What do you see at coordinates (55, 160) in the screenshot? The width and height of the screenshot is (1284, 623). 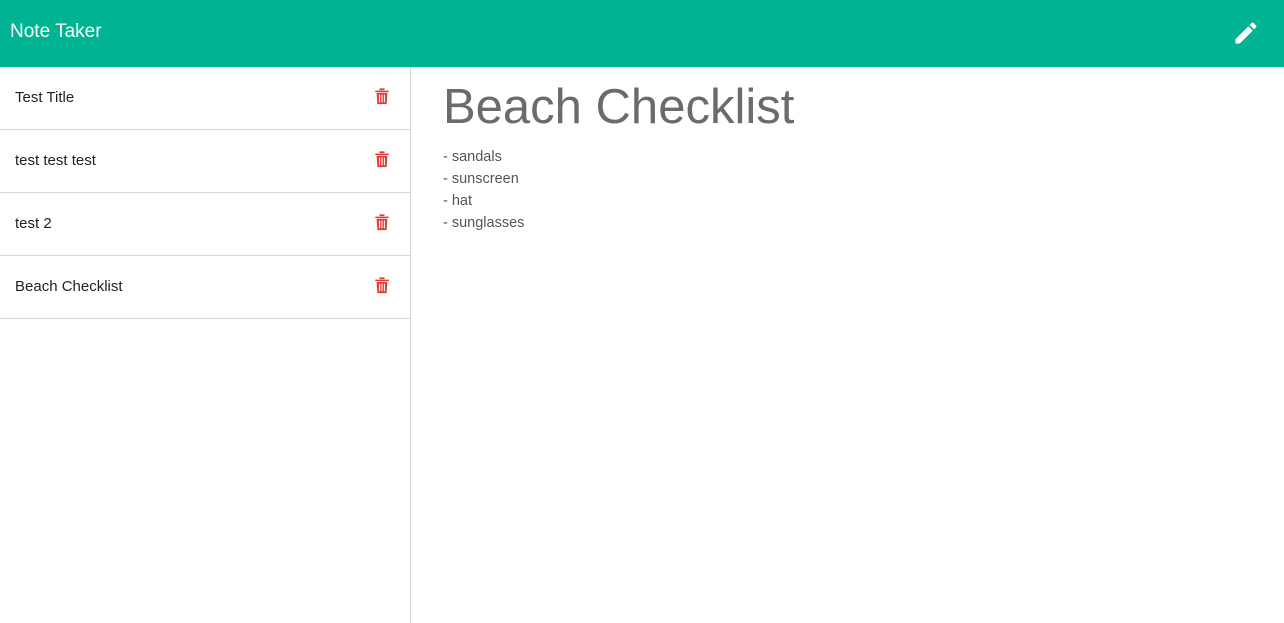 I see `note-title: test test test` at bounding box center [55, 160].